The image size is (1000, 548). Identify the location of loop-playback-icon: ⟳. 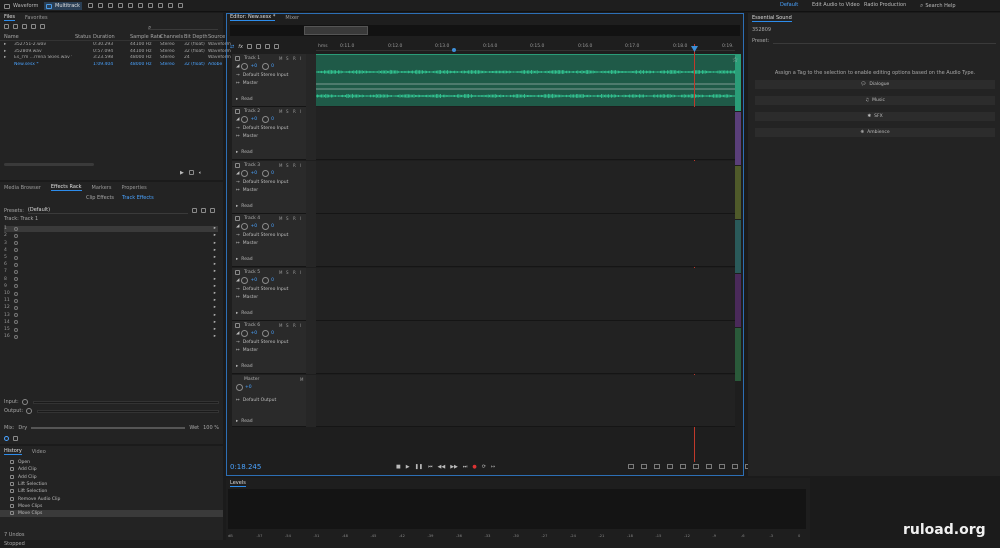
(484, 467).